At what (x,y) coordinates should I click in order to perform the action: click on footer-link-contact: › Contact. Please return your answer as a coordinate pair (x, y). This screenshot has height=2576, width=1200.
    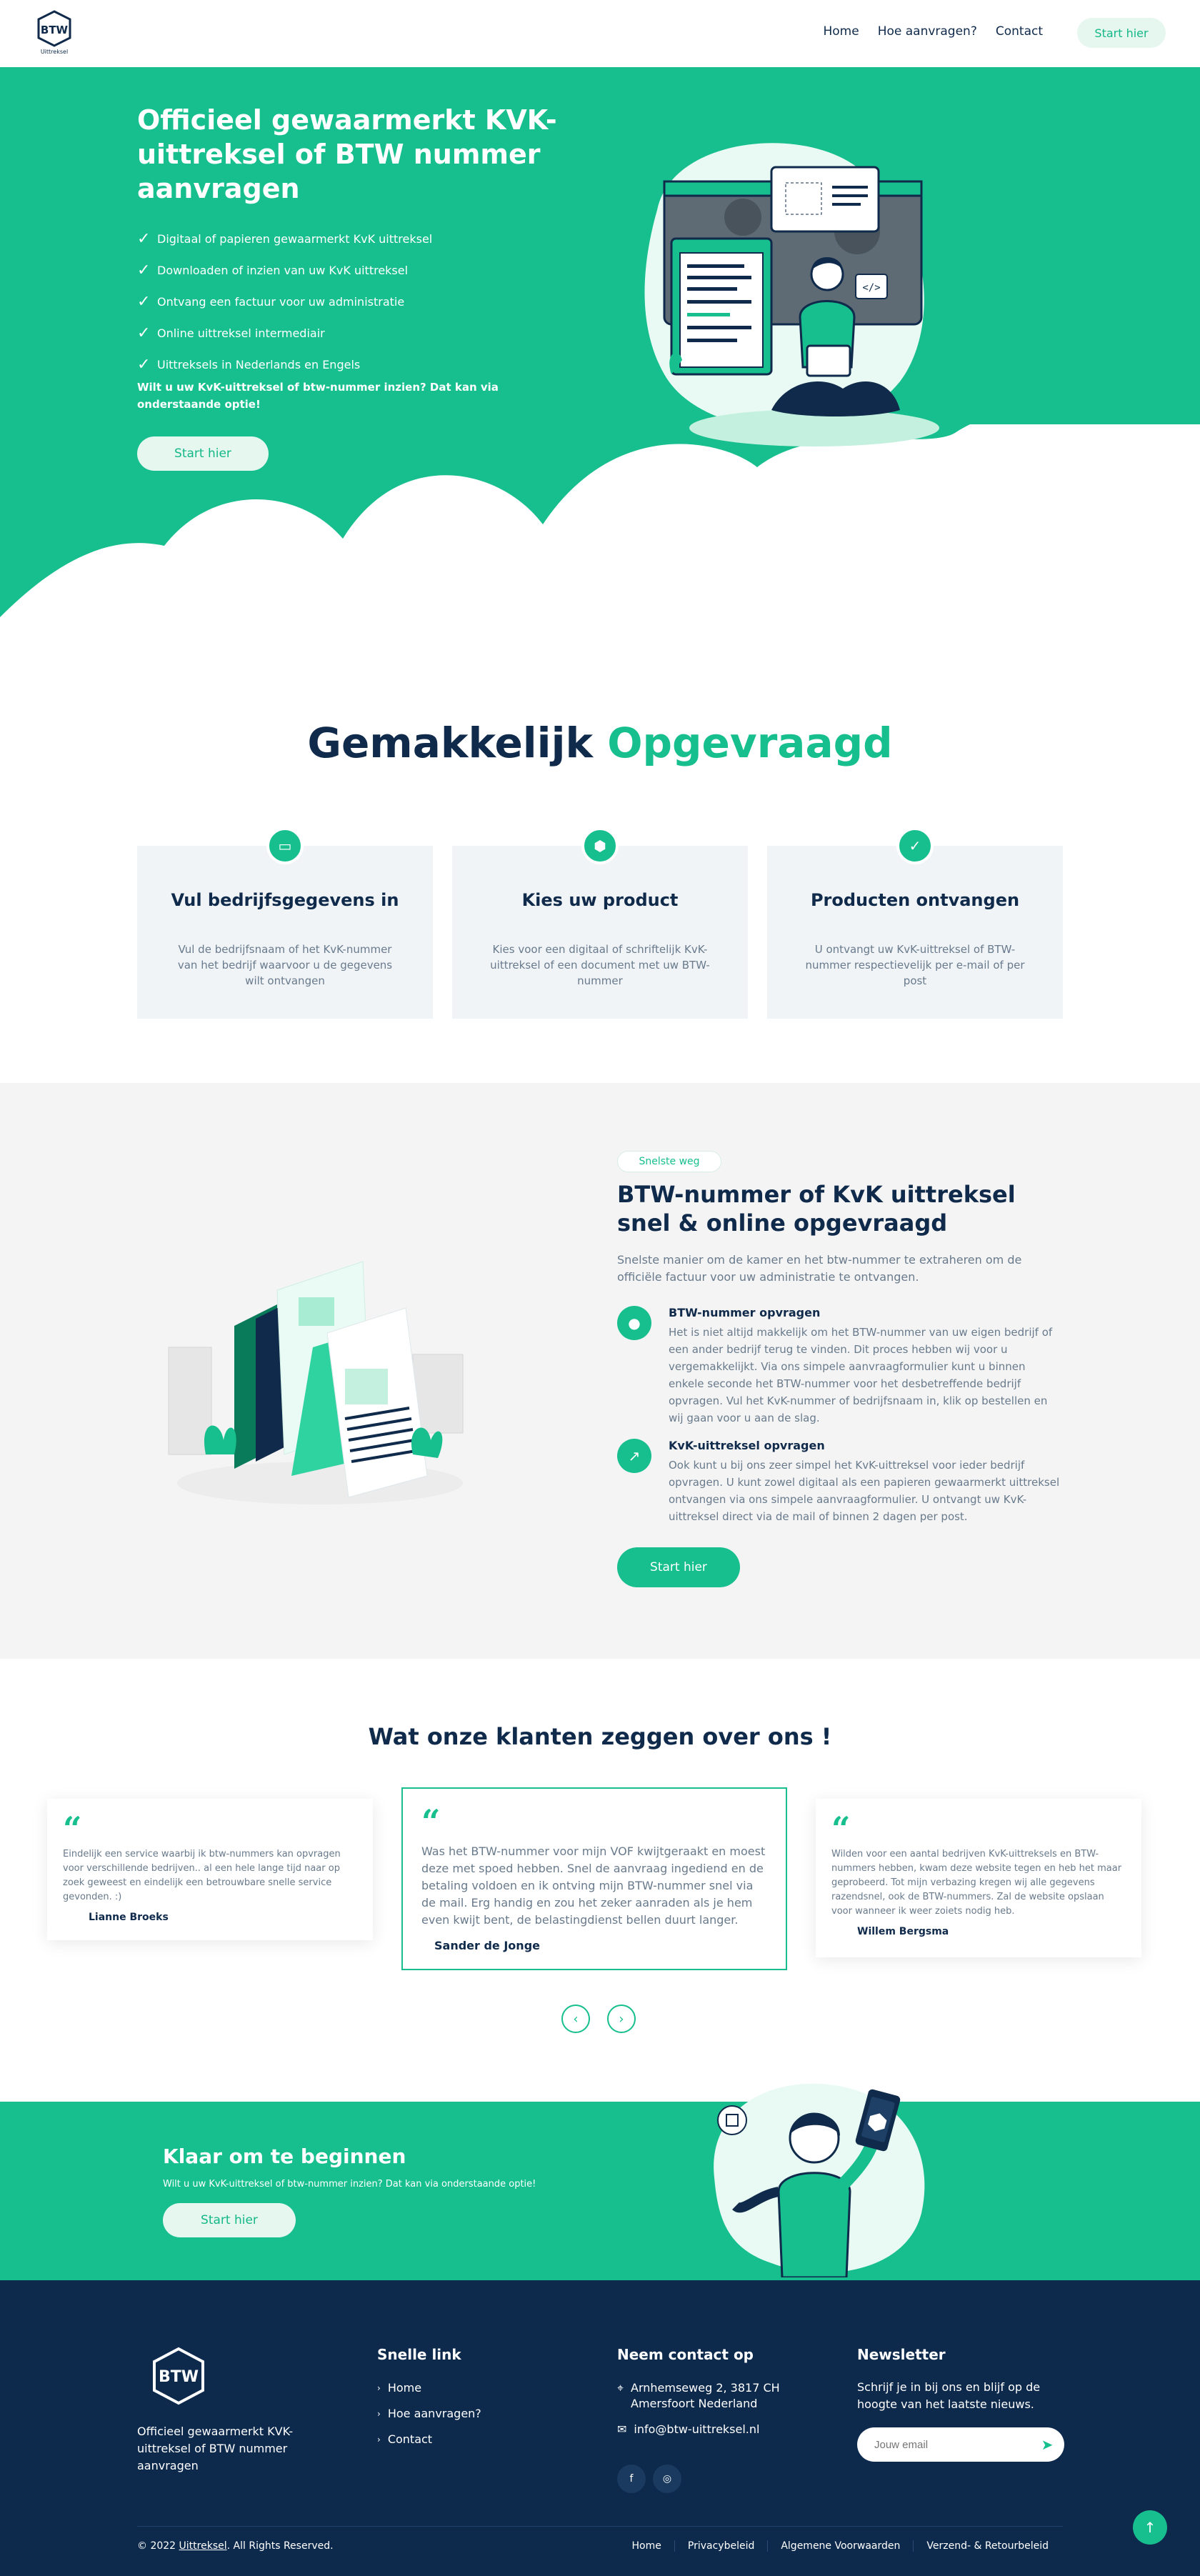
    Looking at the image, I should click on (429, 2439).